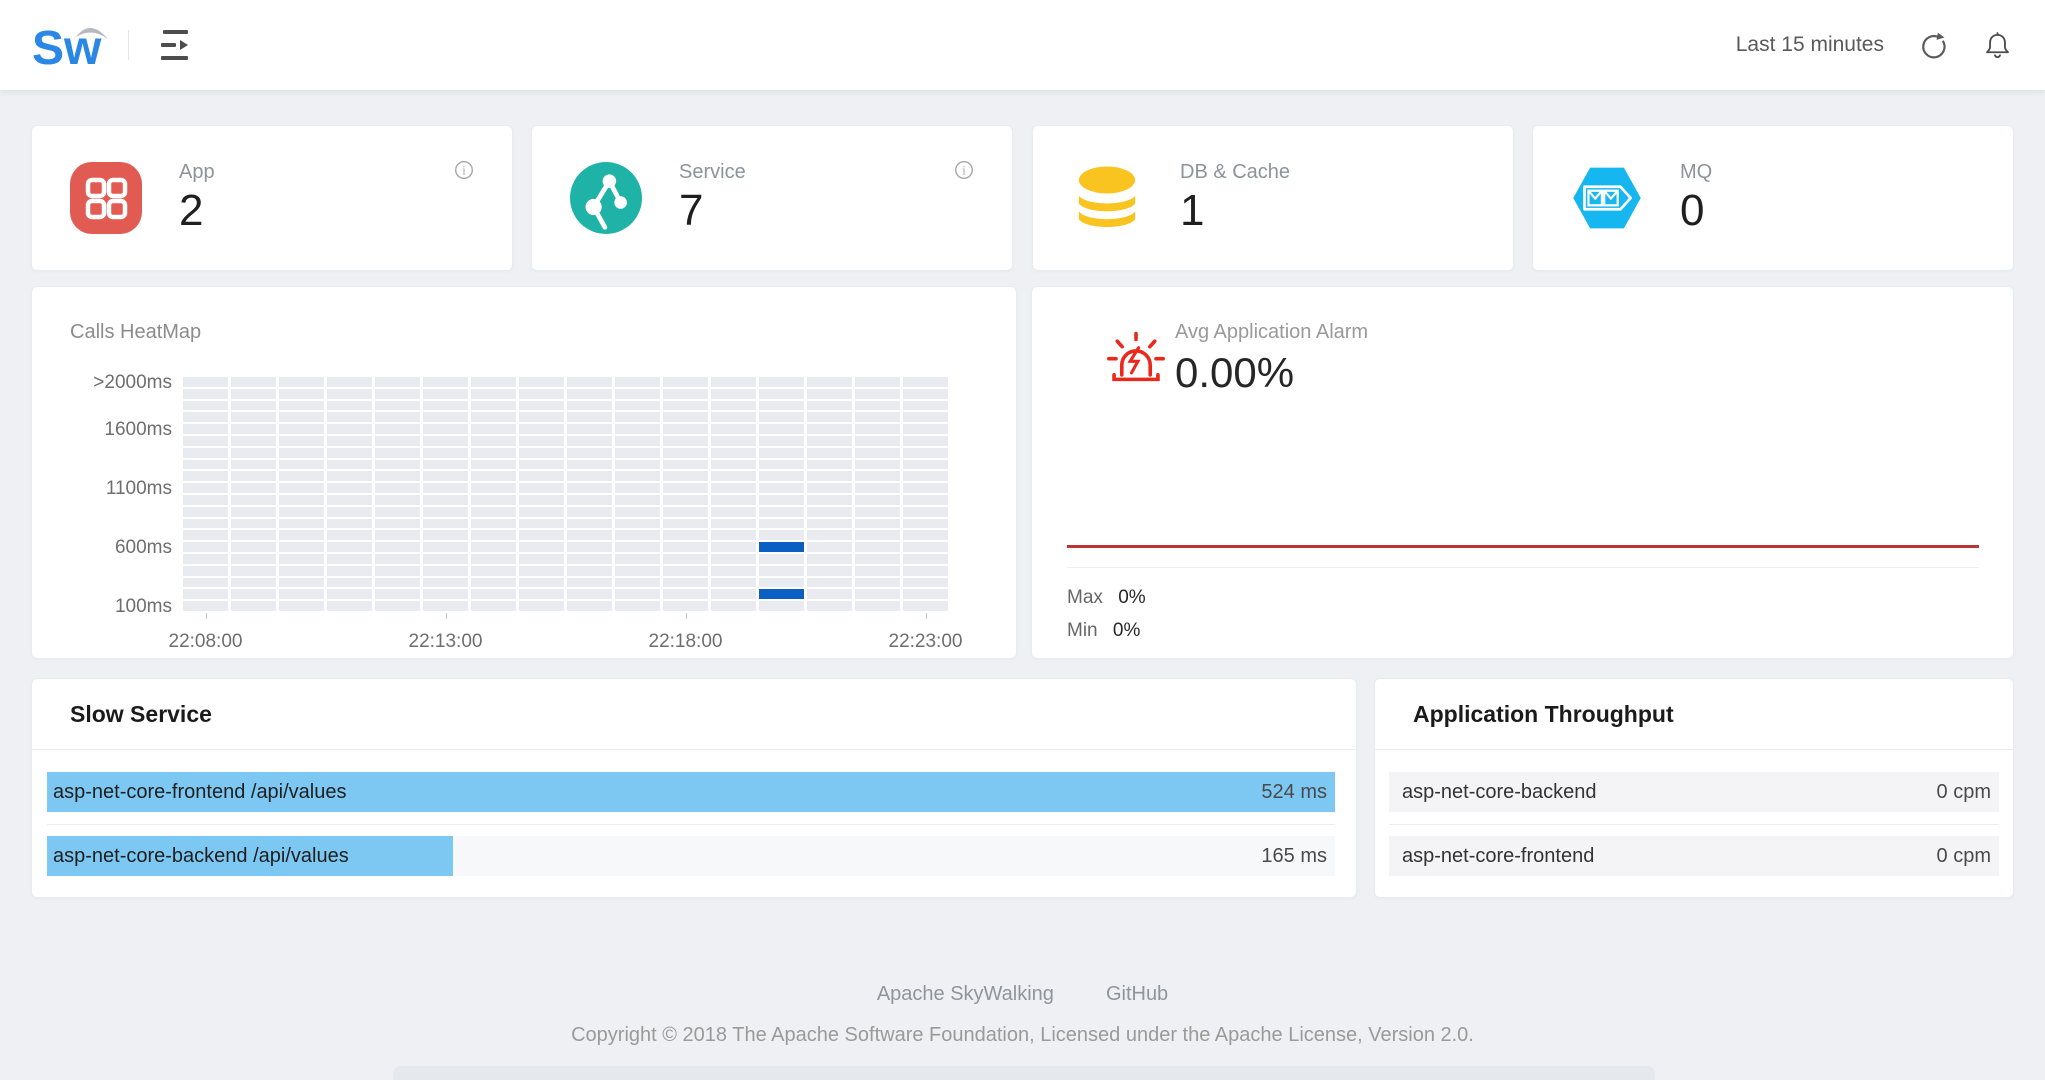 This screenshot has width=2045, height=1080. Describe the element at coordinates (1773, 198) in the screenshot. I see `stat-card-mq: MQ 0` at that location.